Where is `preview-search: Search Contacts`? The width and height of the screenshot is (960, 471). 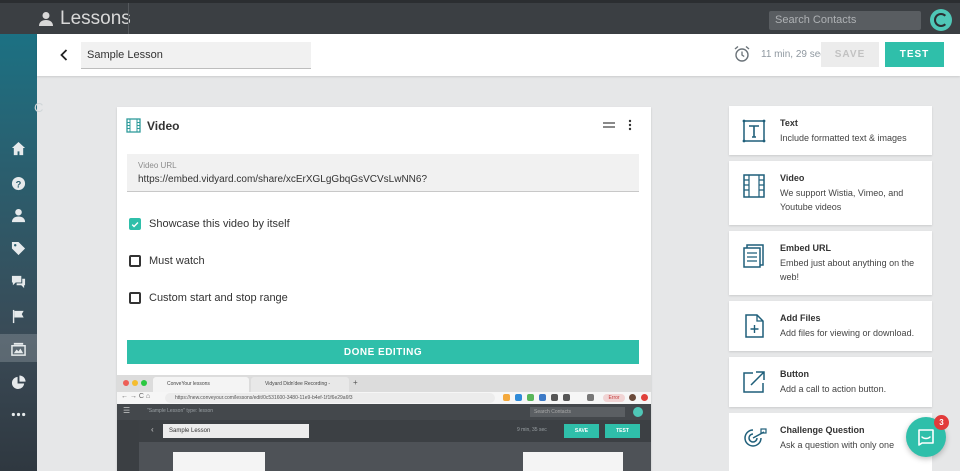 preview-search: Search Contacts is located at coordinates (577, 412).